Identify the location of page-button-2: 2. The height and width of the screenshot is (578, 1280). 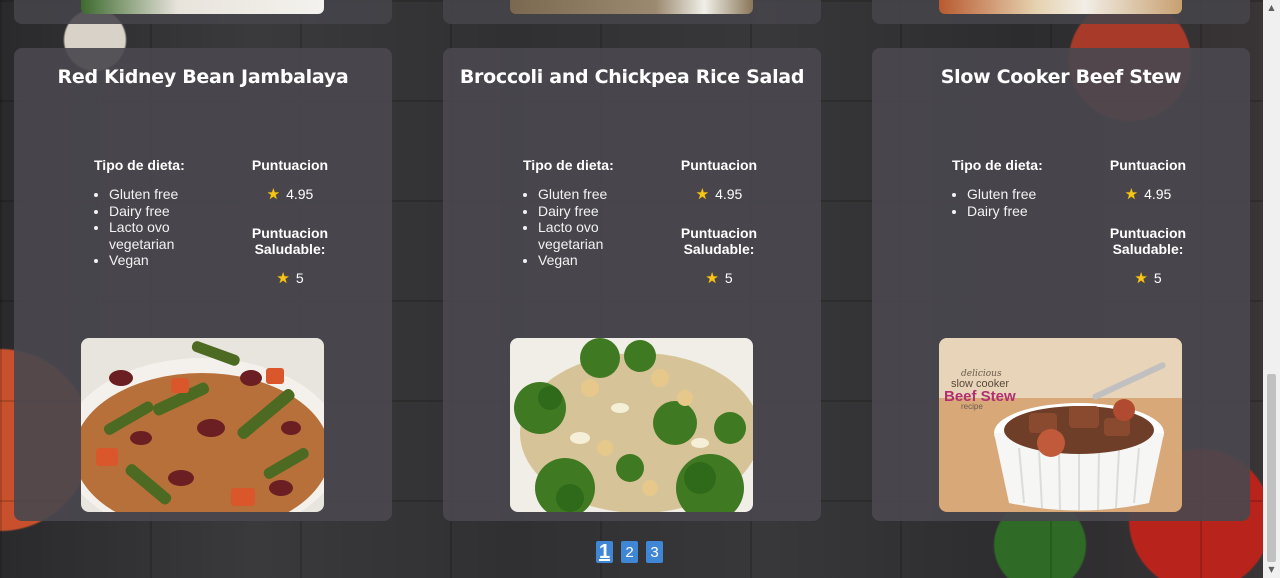
(629, 552).